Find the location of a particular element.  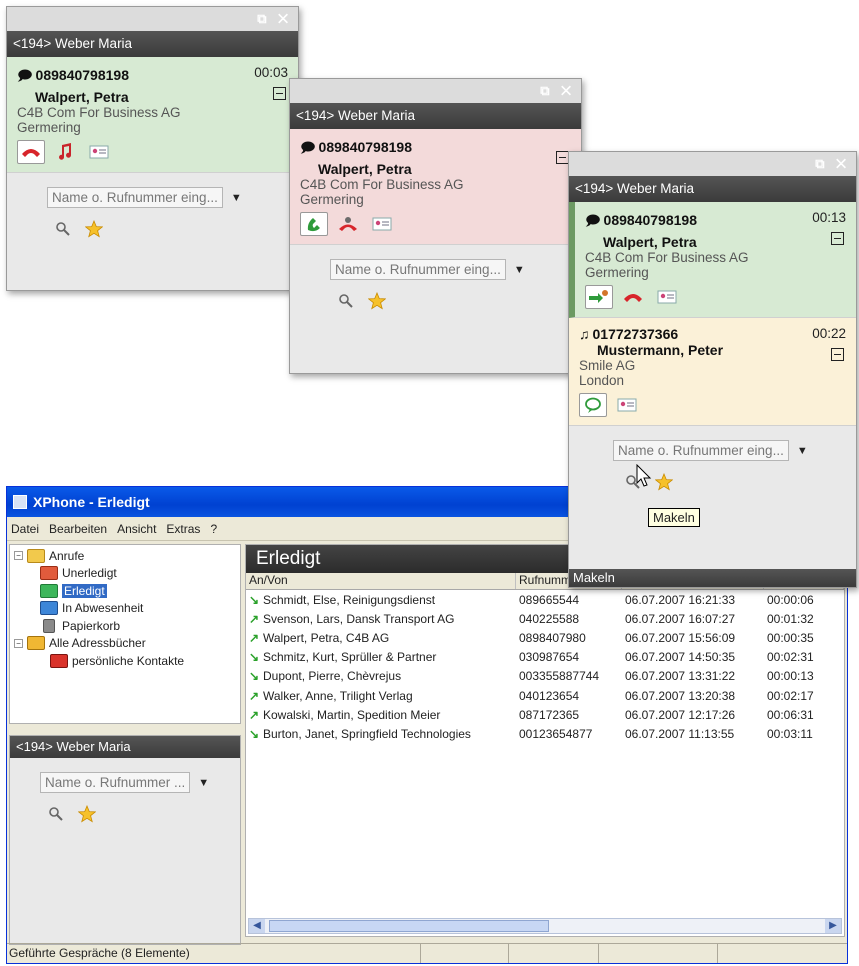

tree-item-anrufe: − Anrufe is located at coordinates (125, 556).